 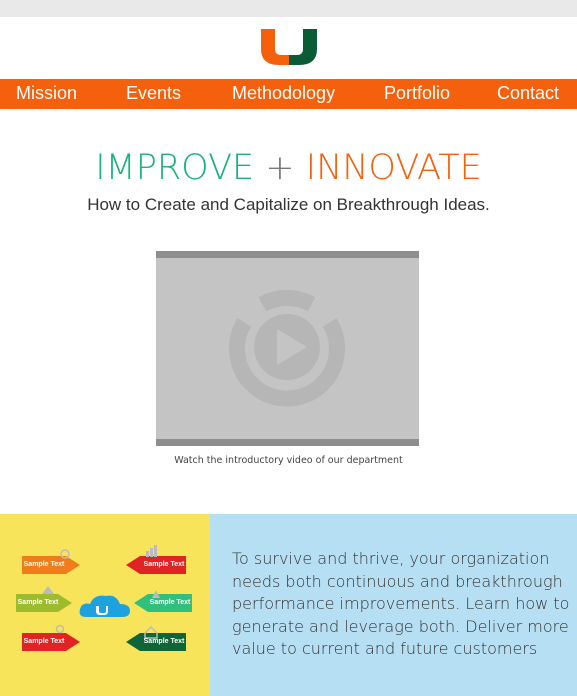 I want to click on nav-methodology: Methodology, so click(x=283, y=94).